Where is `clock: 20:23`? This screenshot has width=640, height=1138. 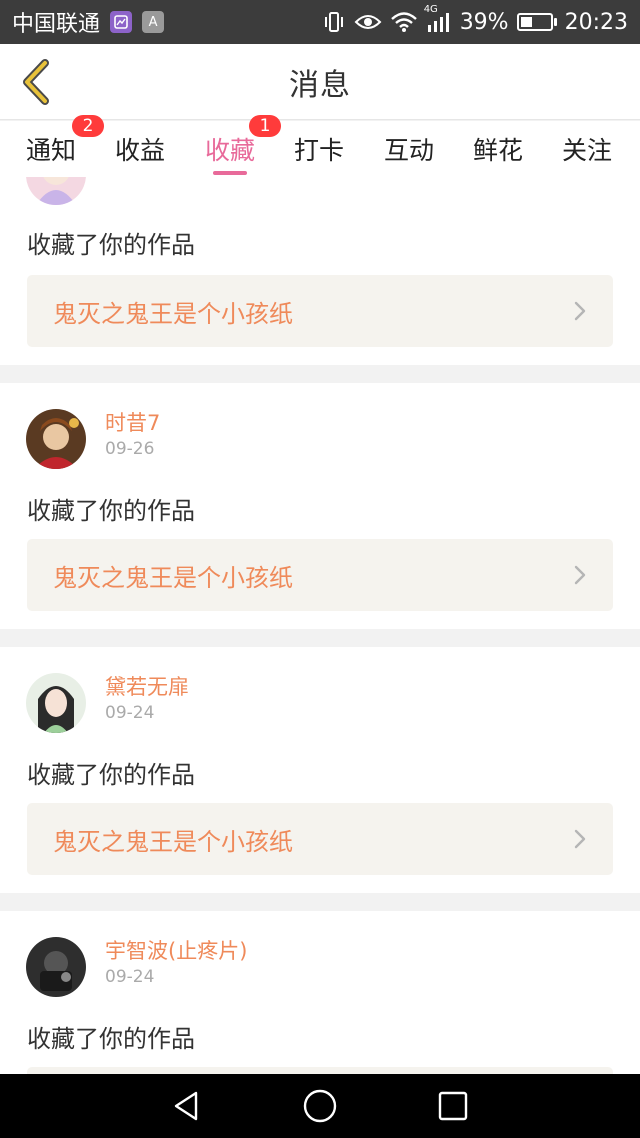
clock: 20:23 is located at coordinates (596, 22).